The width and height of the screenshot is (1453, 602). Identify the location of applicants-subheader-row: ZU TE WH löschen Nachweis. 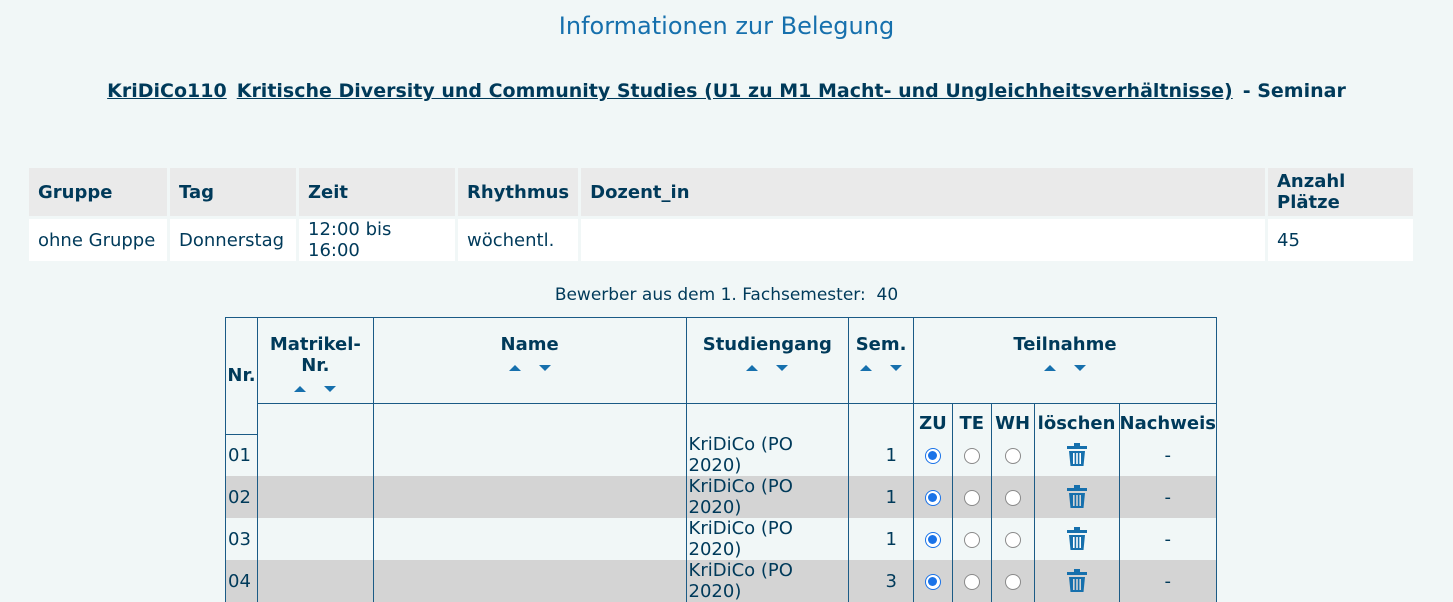
(722, 418).